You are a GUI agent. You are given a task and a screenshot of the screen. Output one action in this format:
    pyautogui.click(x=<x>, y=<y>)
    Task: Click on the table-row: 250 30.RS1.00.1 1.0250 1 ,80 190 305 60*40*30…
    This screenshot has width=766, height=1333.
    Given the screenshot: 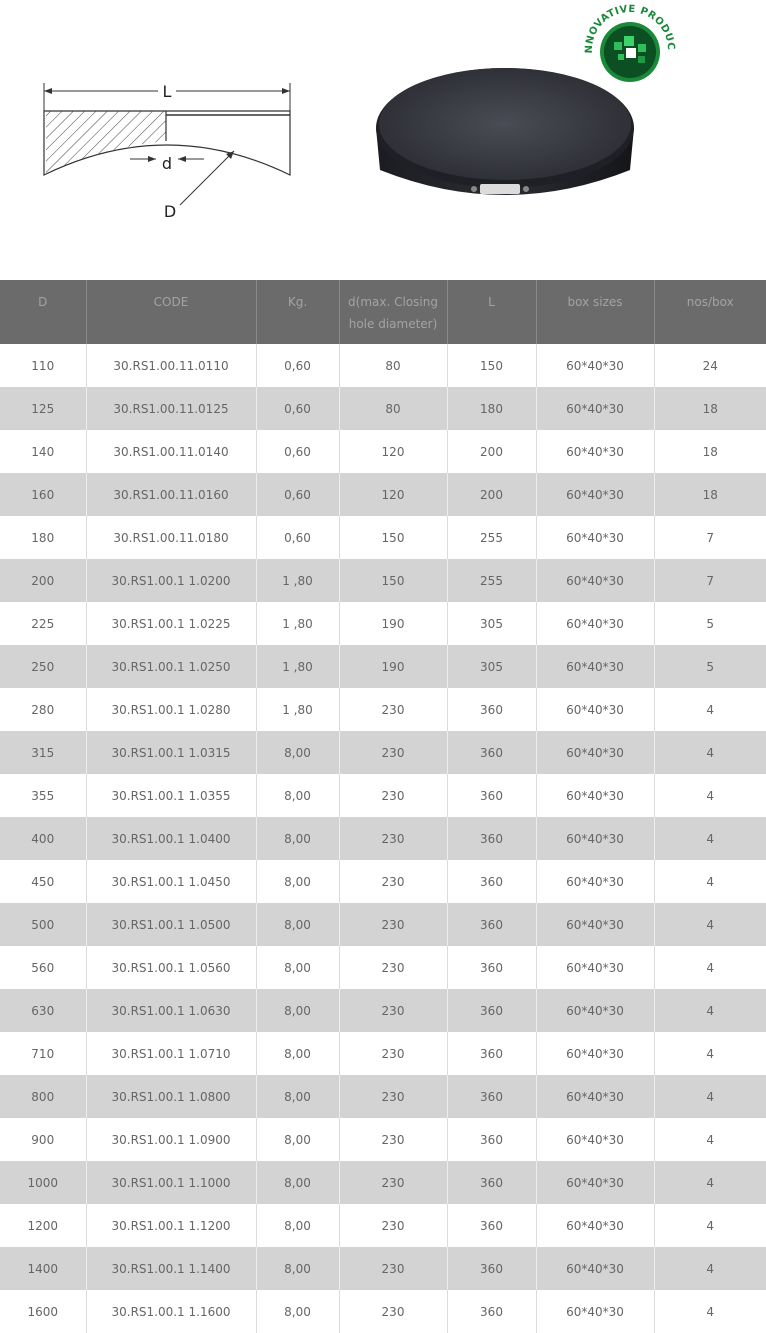 What is the action you would take?
    pyautogui.click(x=383, y=666)
    